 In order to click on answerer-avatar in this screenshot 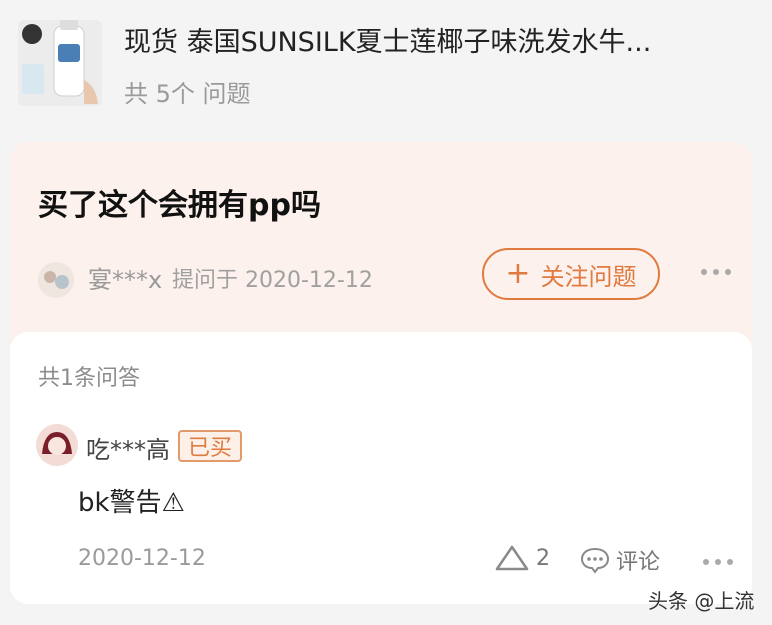, I will do `click(57, 445)`.